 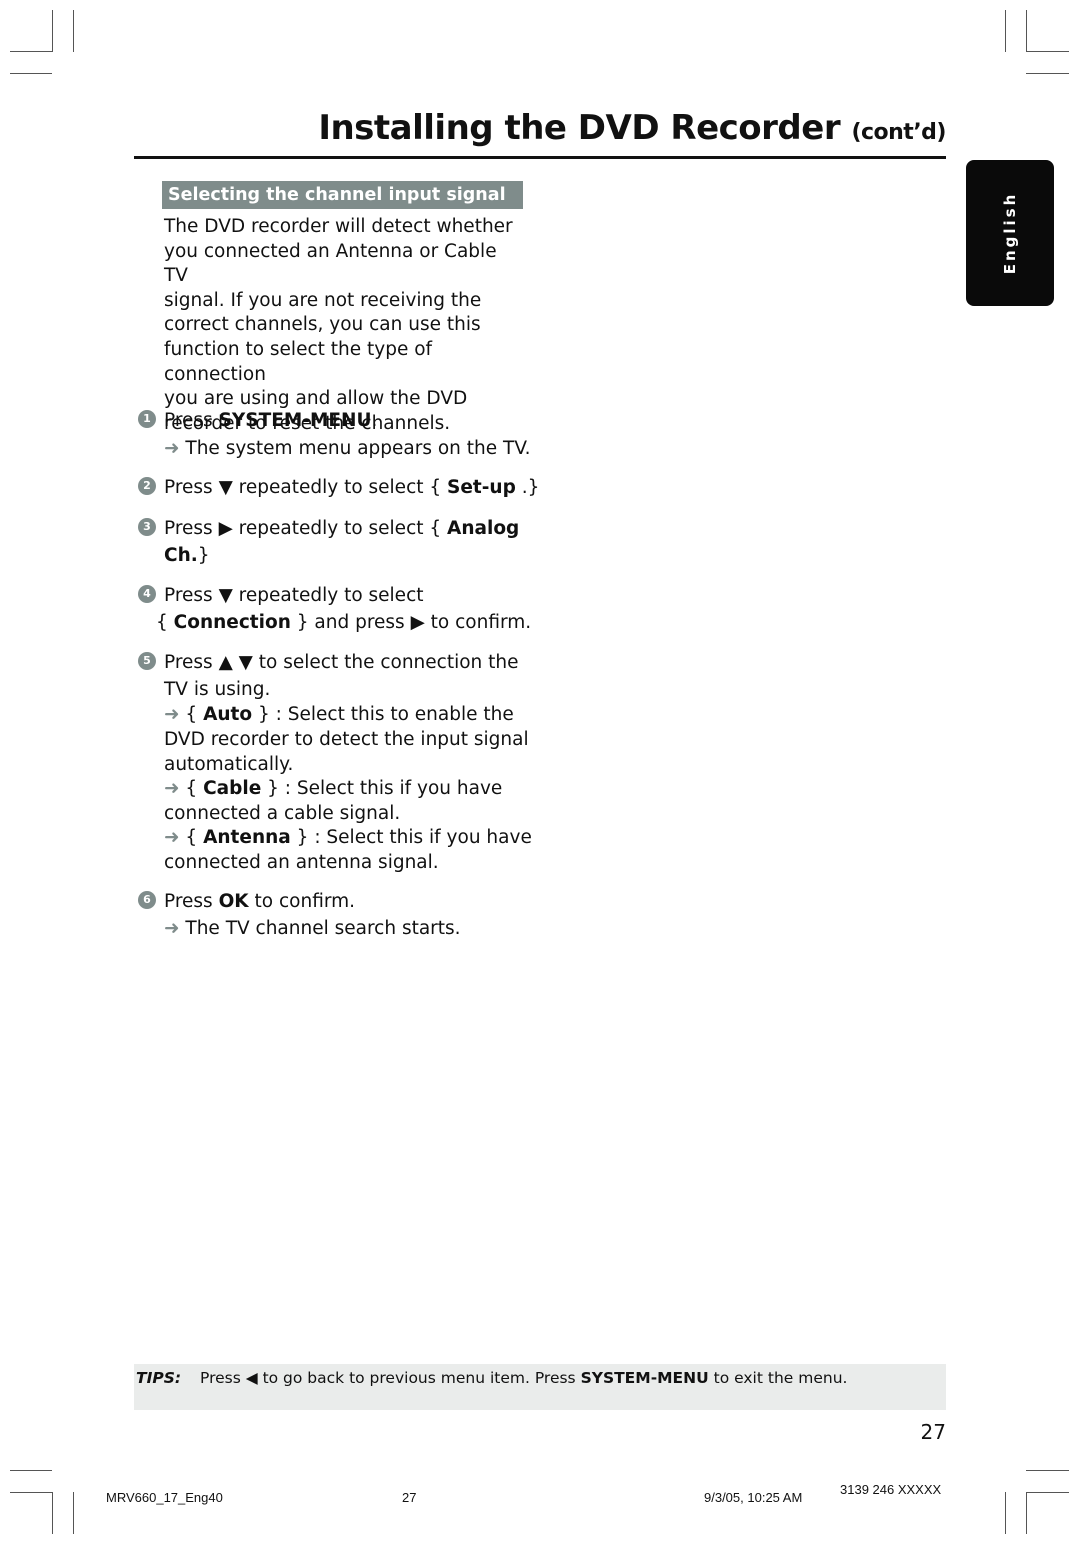 I want to click on language-tab-label: English, so click(x=1010, y=233).